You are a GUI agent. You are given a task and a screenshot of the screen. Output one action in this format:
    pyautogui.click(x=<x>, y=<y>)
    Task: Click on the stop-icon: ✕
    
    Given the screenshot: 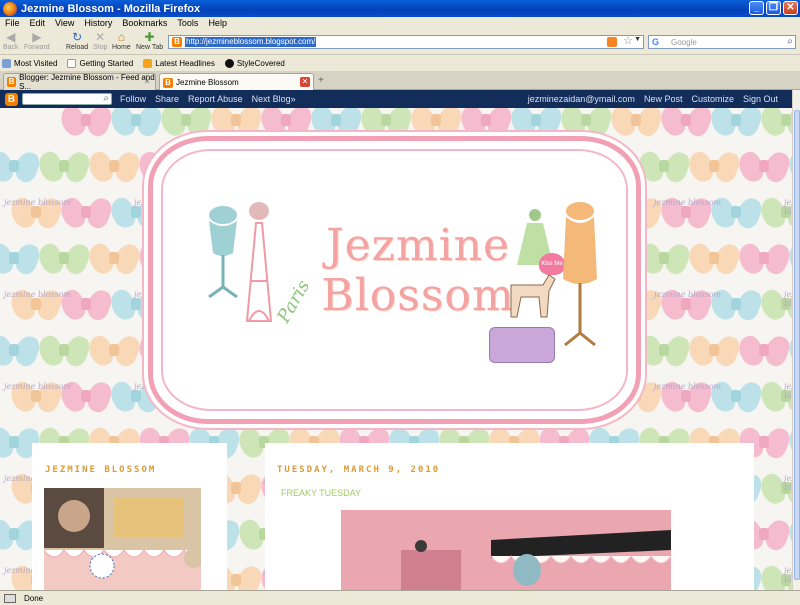 What is the action you would take?
    pyautogui.click(x=100, y=37)
    